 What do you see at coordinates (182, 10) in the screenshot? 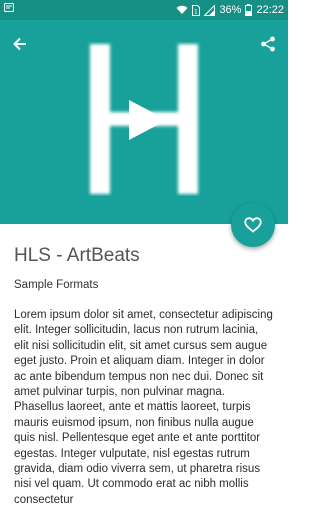
I see `wifi-icon` at bounding box center [182, 10].